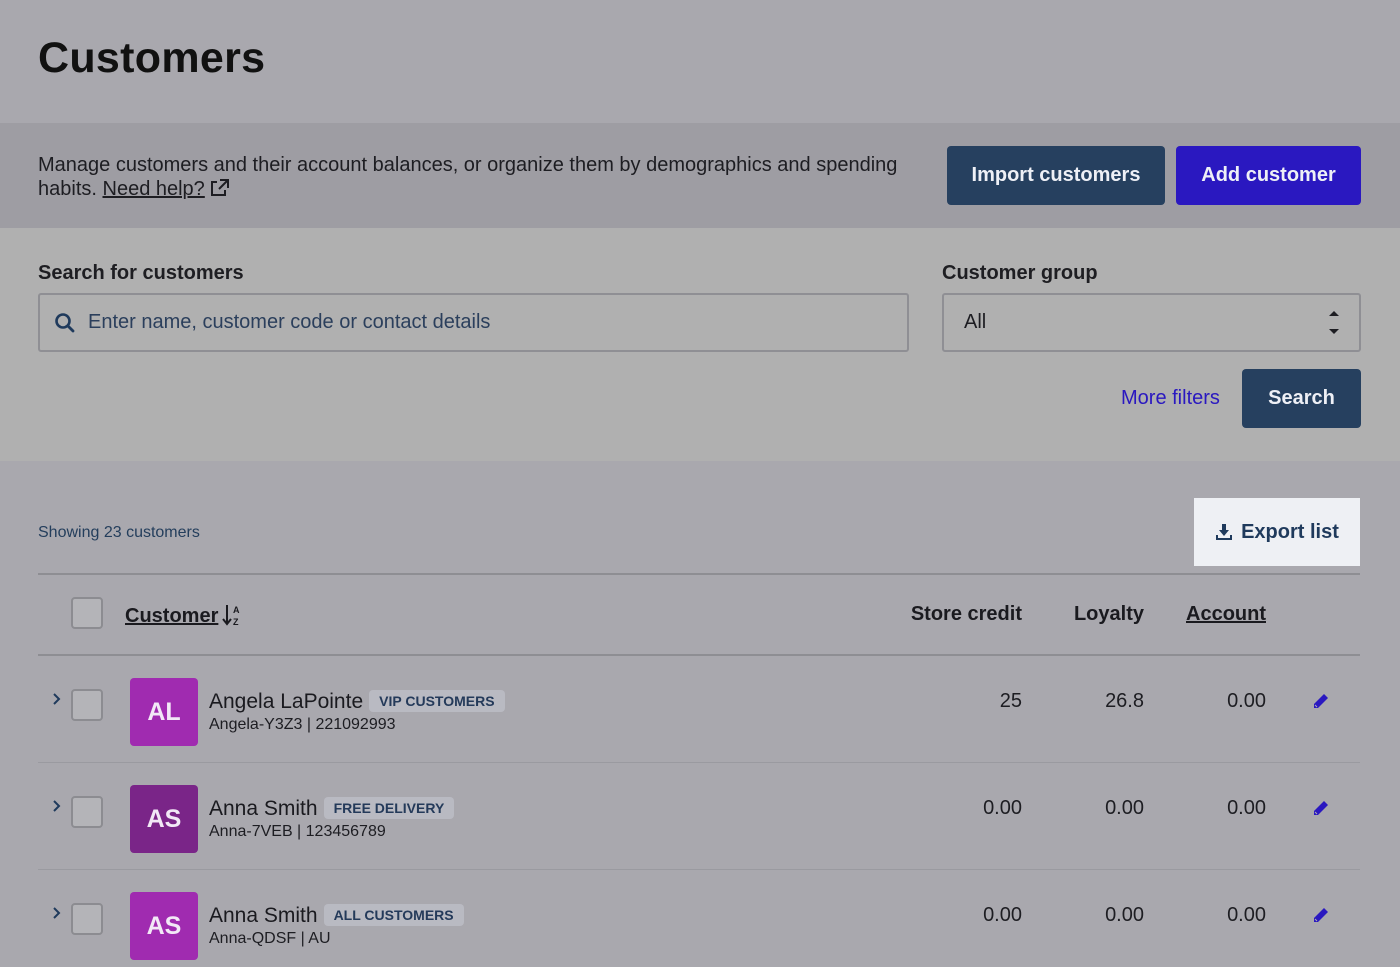  I want to click on export-list-button: Export list, so click(1277, 532).